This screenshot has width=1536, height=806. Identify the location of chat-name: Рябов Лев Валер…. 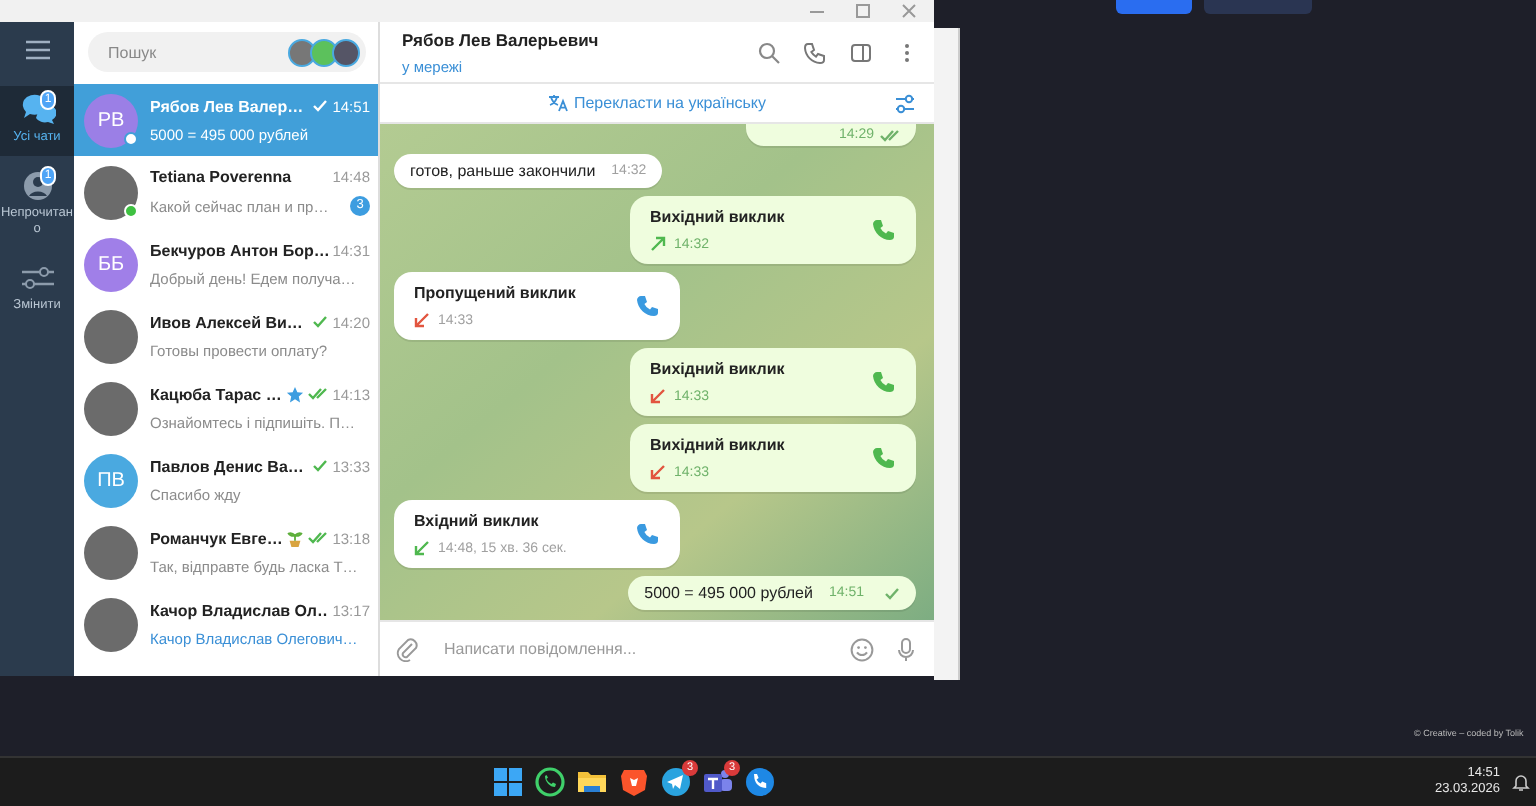
(227, 106).